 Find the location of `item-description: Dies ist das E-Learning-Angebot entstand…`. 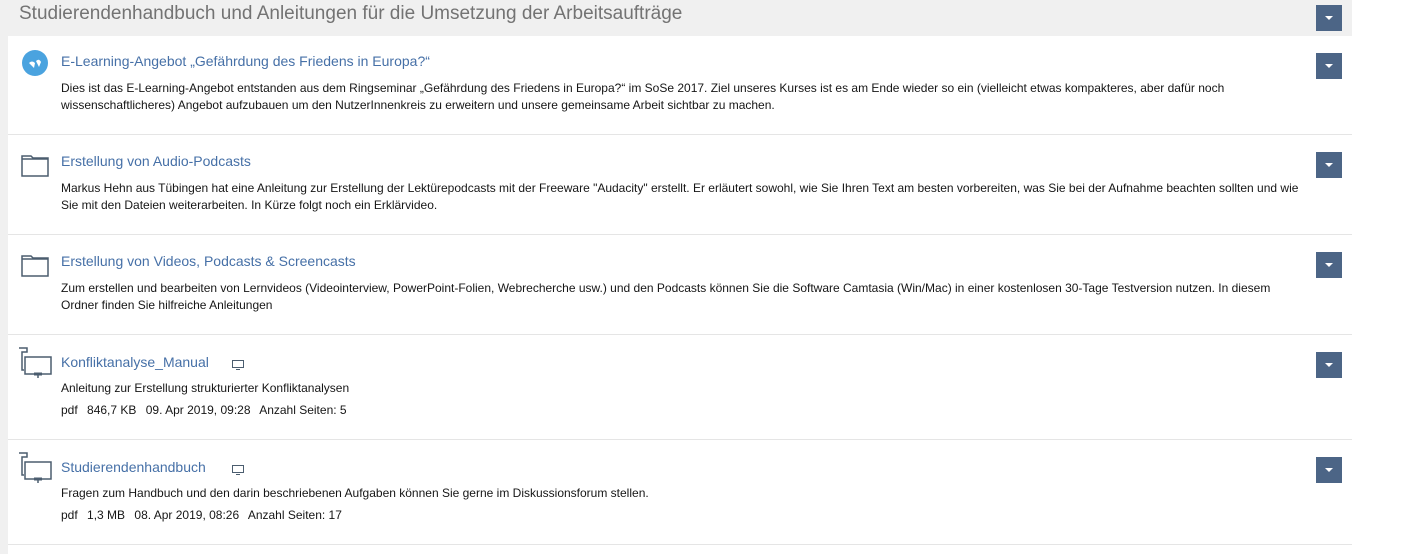

item-description: Dies ist das E-Learning-Angebot entstand… is located at coordinates (643, 96).